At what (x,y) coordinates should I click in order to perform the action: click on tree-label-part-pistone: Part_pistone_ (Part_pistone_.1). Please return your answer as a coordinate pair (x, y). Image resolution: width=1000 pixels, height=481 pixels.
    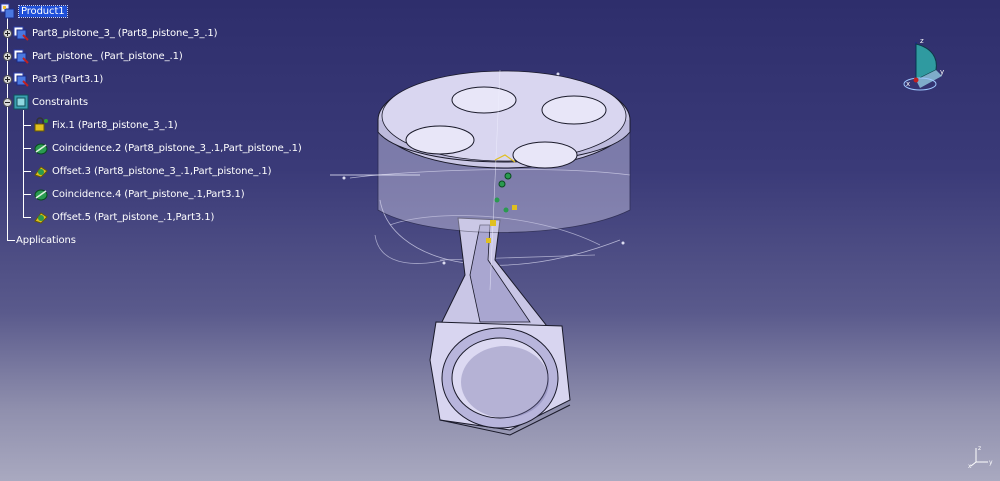
    Looking at the image, I should click on (107, 56).